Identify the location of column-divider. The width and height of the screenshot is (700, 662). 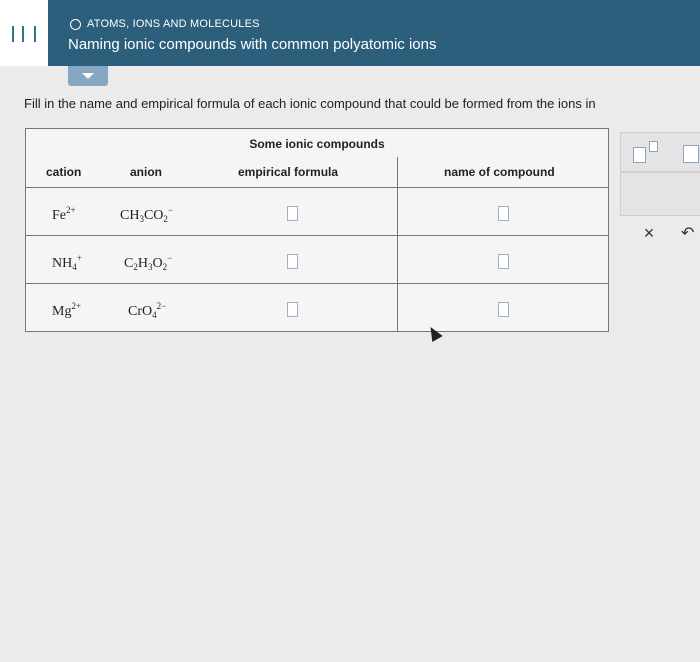
(397, 244).